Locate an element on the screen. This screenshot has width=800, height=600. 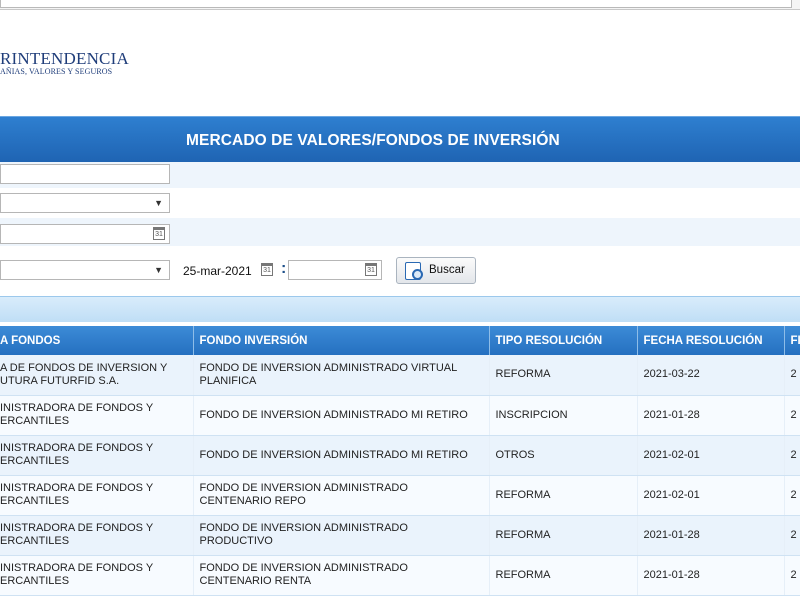
date-input-1: 31 is located at coordinates (85, 234).